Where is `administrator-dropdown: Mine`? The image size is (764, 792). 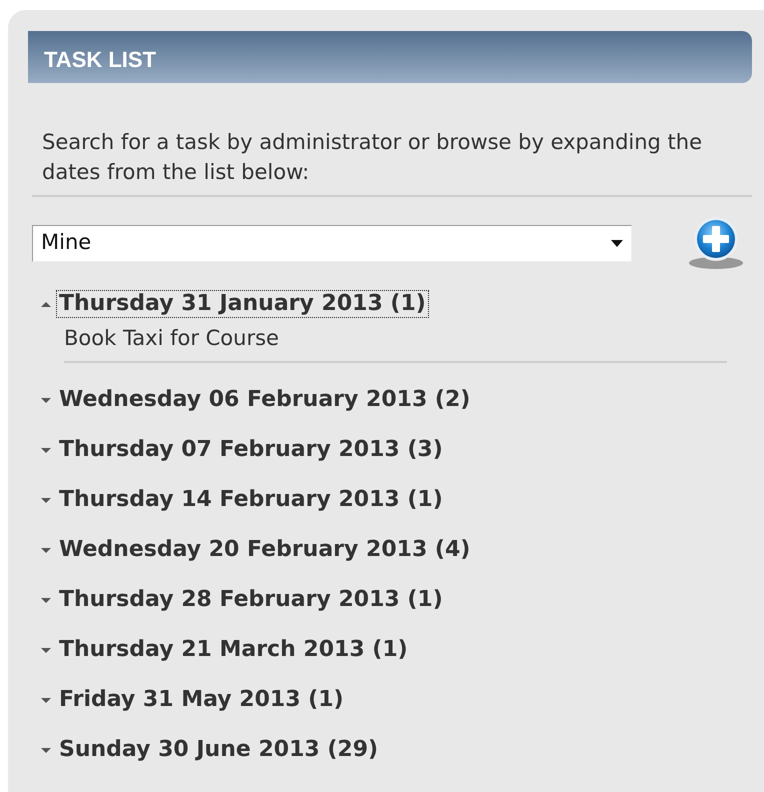 administrator-dropdown: Mine is located at coordinates (332, 243).